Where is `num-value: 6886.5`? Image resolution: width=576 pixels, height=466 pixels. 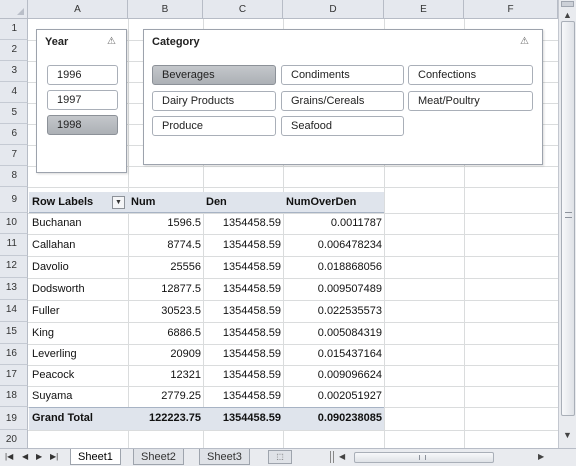
num-value: 6886.5 is located at coordinates (165, 333).